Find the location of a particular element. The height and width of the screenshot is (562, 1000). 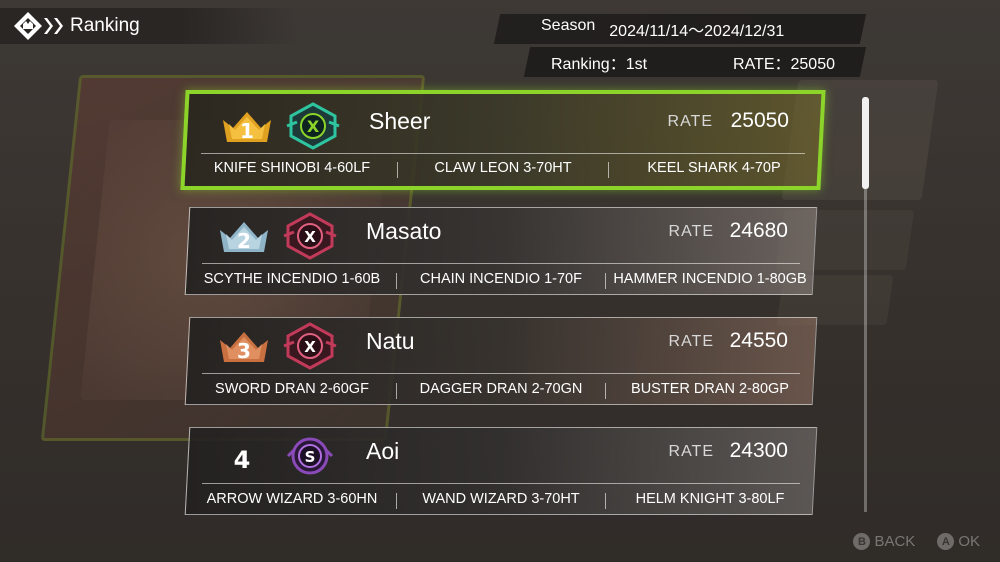

rate-value: 25050 is located at coordinates (759, 120).